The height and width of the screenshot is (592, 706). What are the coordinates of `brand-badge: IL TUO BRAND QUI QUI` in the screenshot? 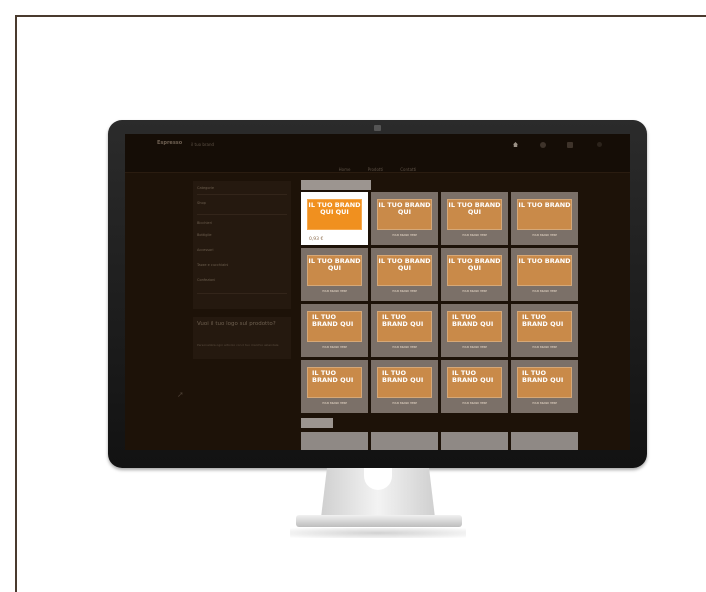 It's located at (334, 214).